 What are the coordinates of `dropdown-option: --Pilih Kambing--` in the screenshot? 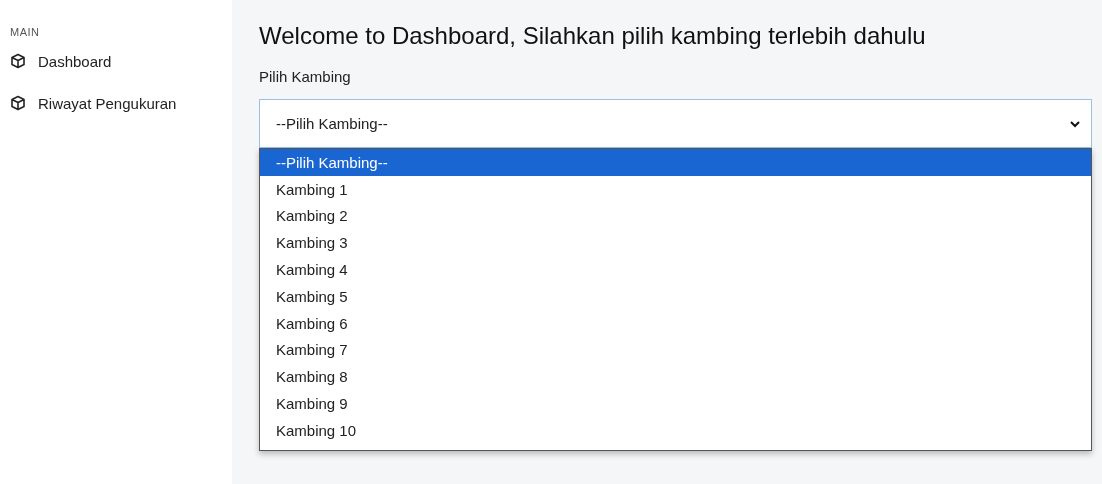 It's located at (675, 162).